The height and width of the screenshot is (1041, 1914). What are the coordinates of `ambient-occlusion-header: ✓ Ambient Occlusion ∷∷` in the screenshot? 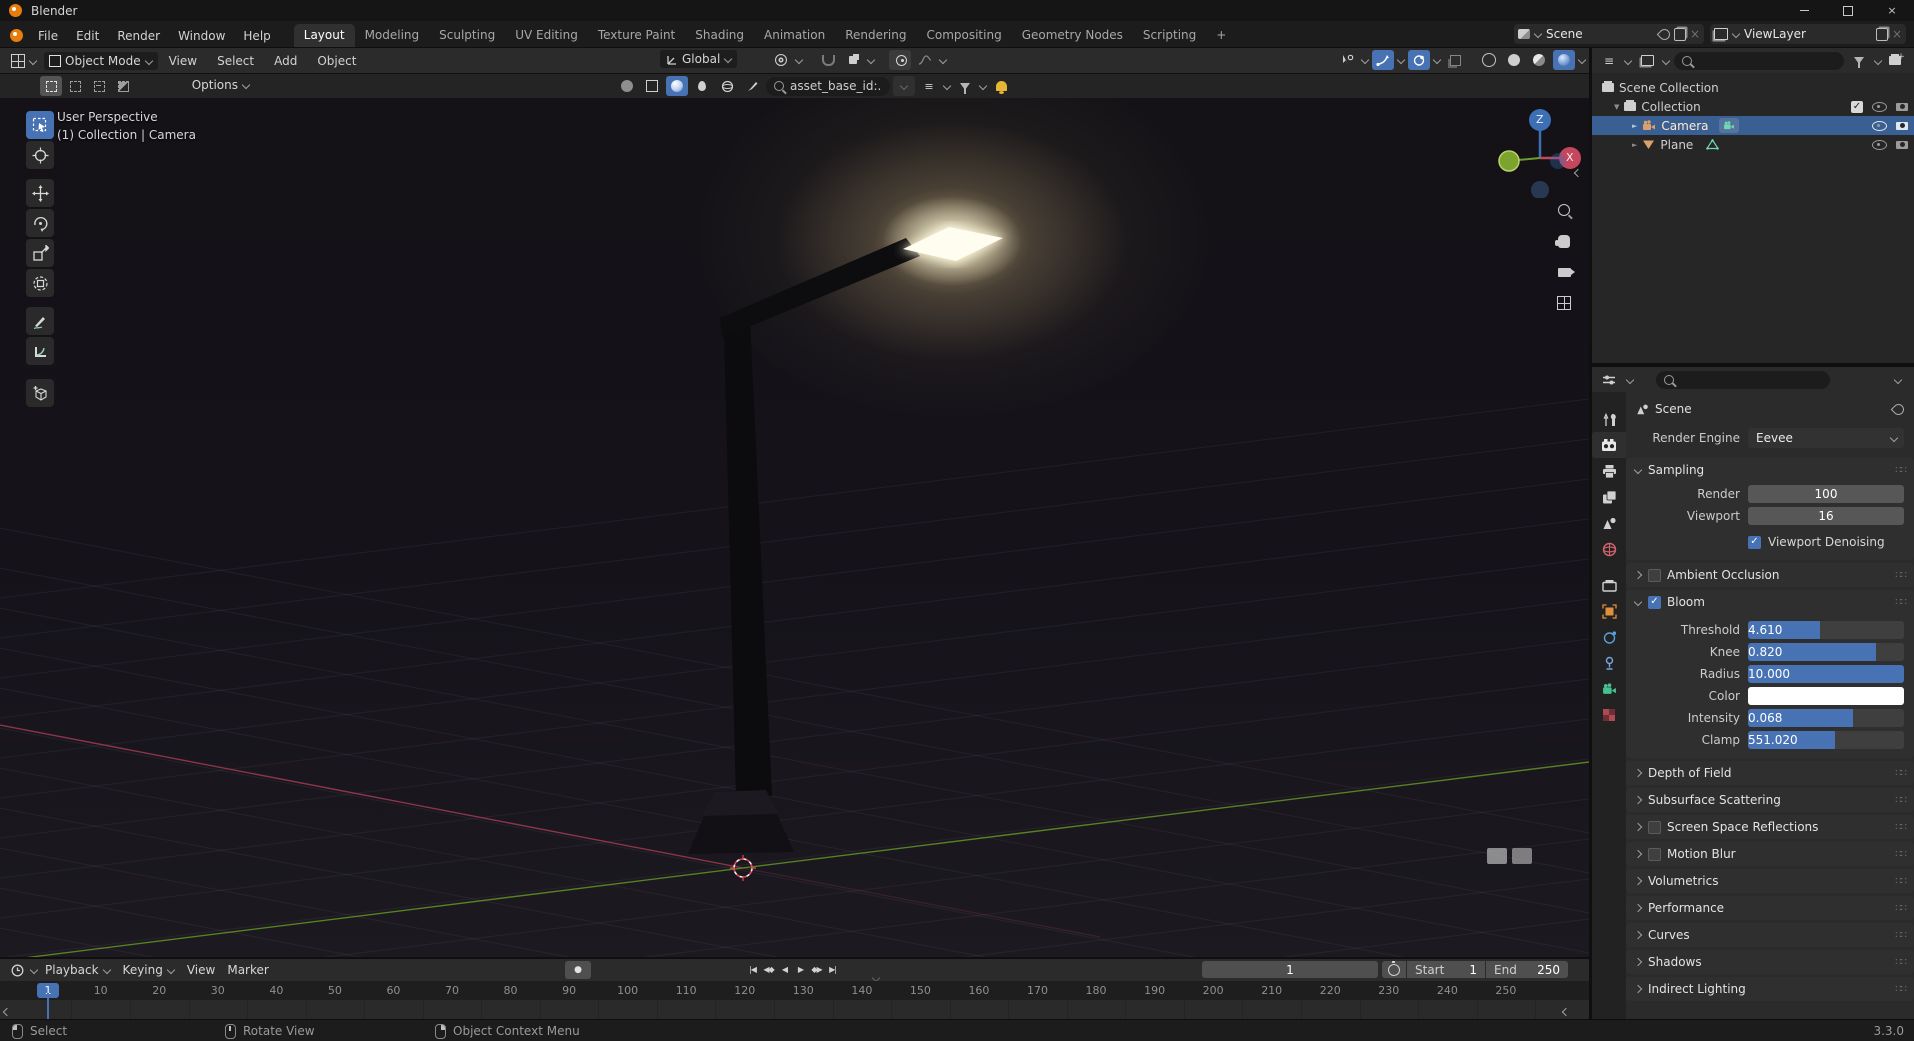 It's located at (1770, 575).